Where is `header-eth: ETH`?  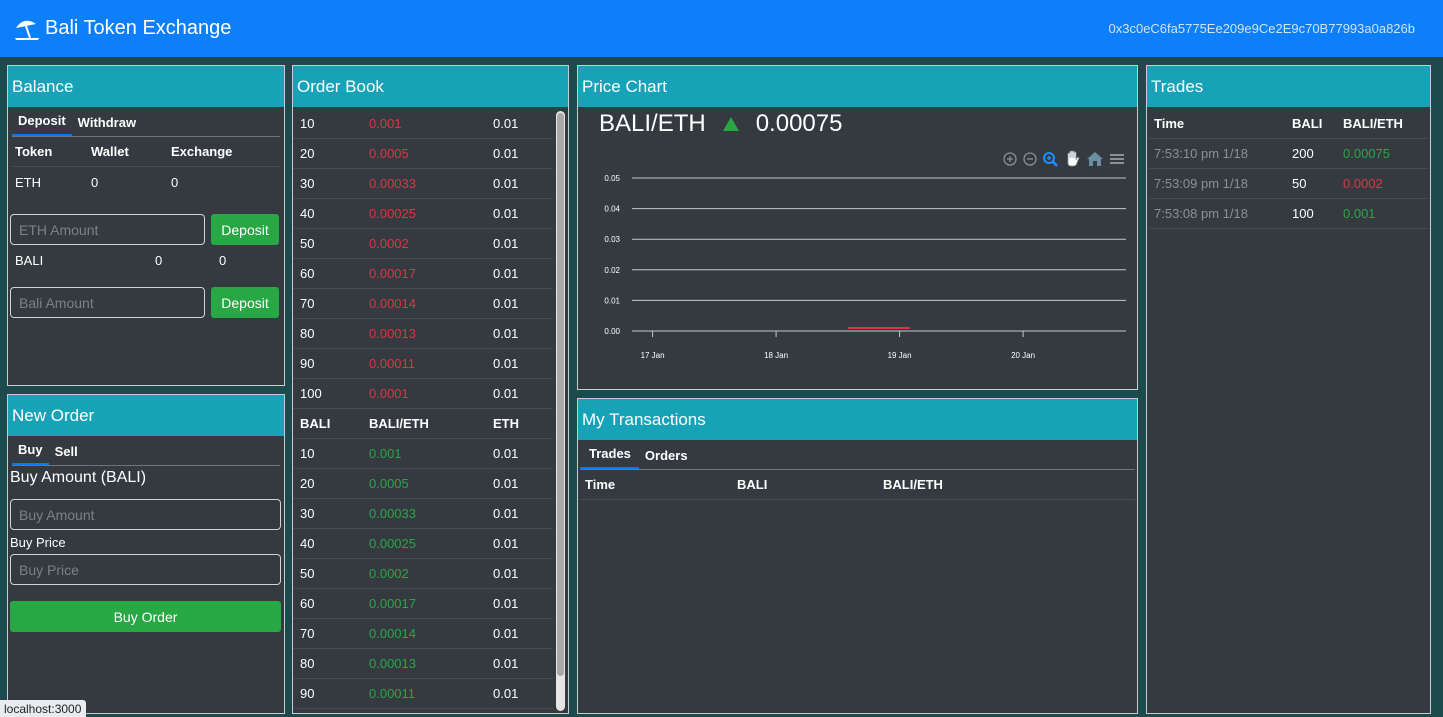
header-eth: ETH is located at coordinates (506, 423).